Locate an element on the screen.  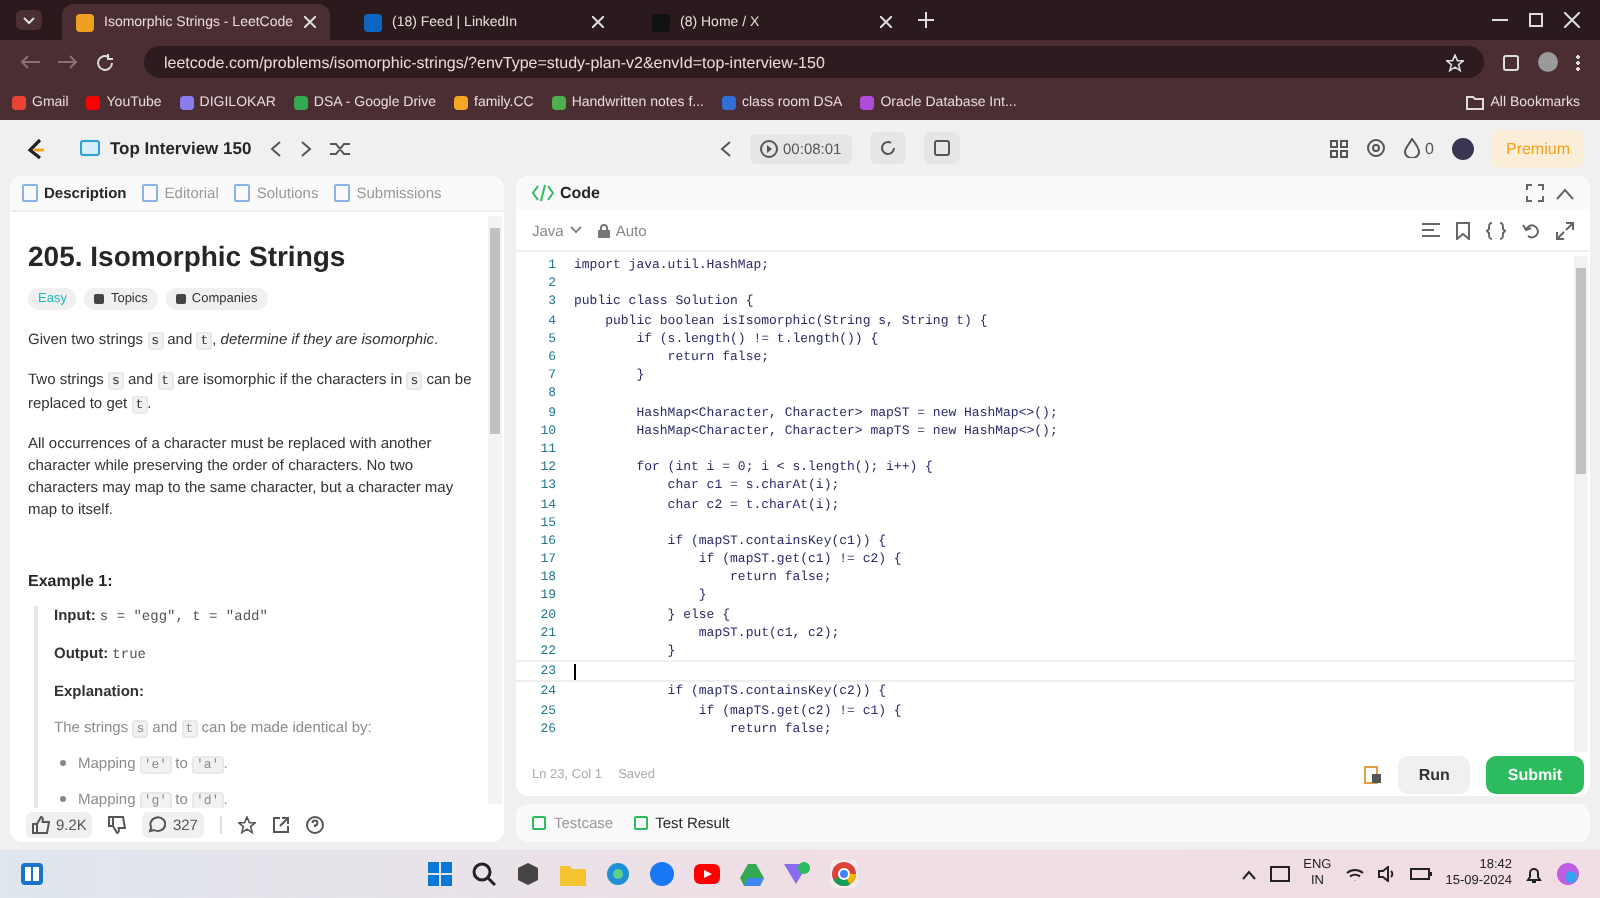
caret-icon is located at coordinates (575, 230).